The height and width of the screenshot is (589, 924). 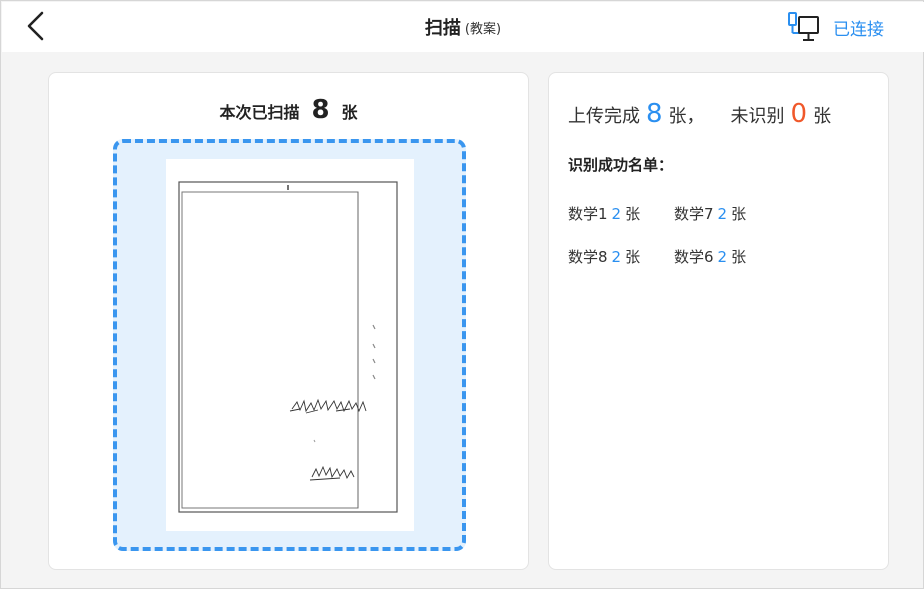 I want to click on top-bar: 扫描 (教案) 已连接, so click(x=463, y=27).